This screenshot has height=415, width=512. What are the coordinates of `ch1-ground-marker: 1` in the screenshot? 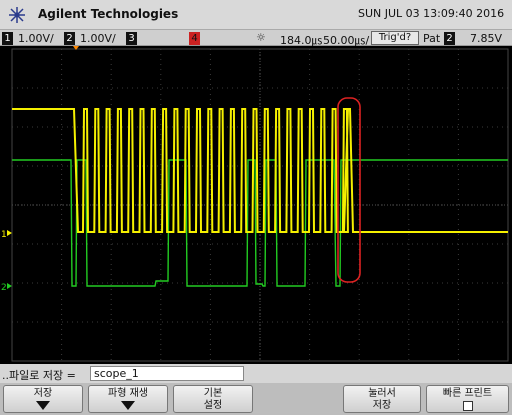 It's located at (6, 235).